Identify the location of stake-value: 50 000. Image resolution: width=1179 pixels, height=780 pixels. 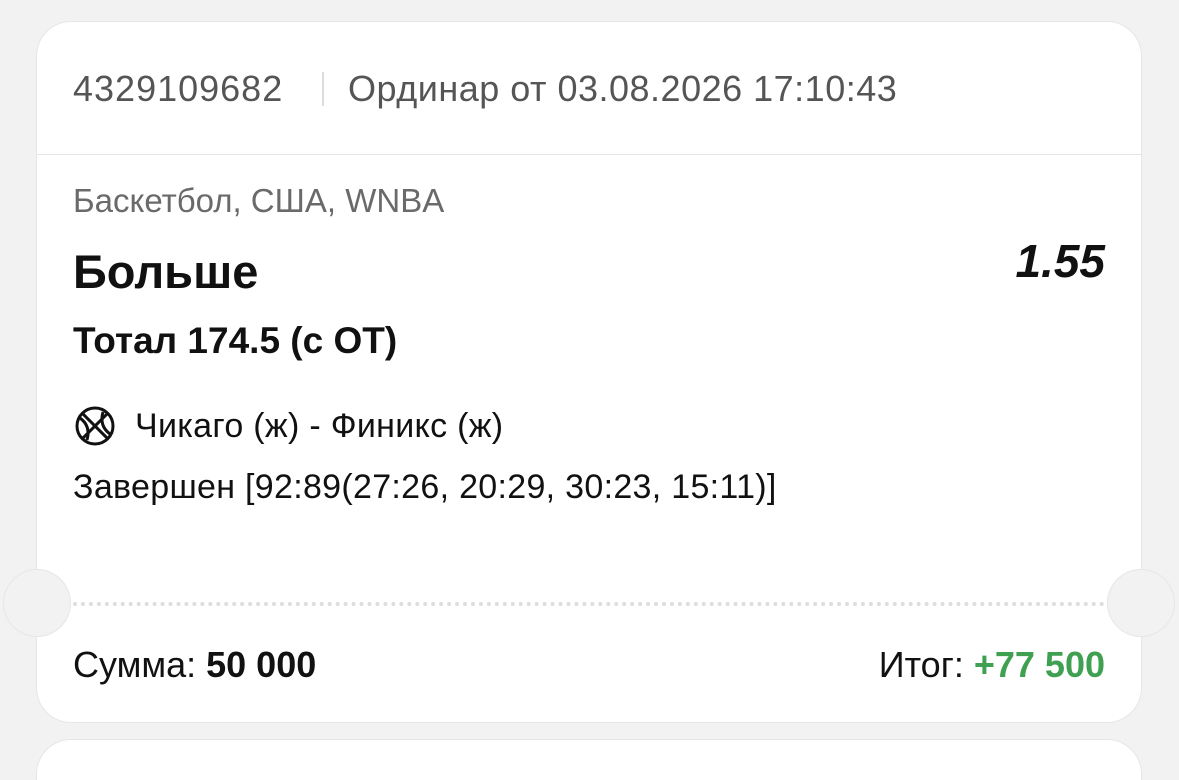
(261, 664).